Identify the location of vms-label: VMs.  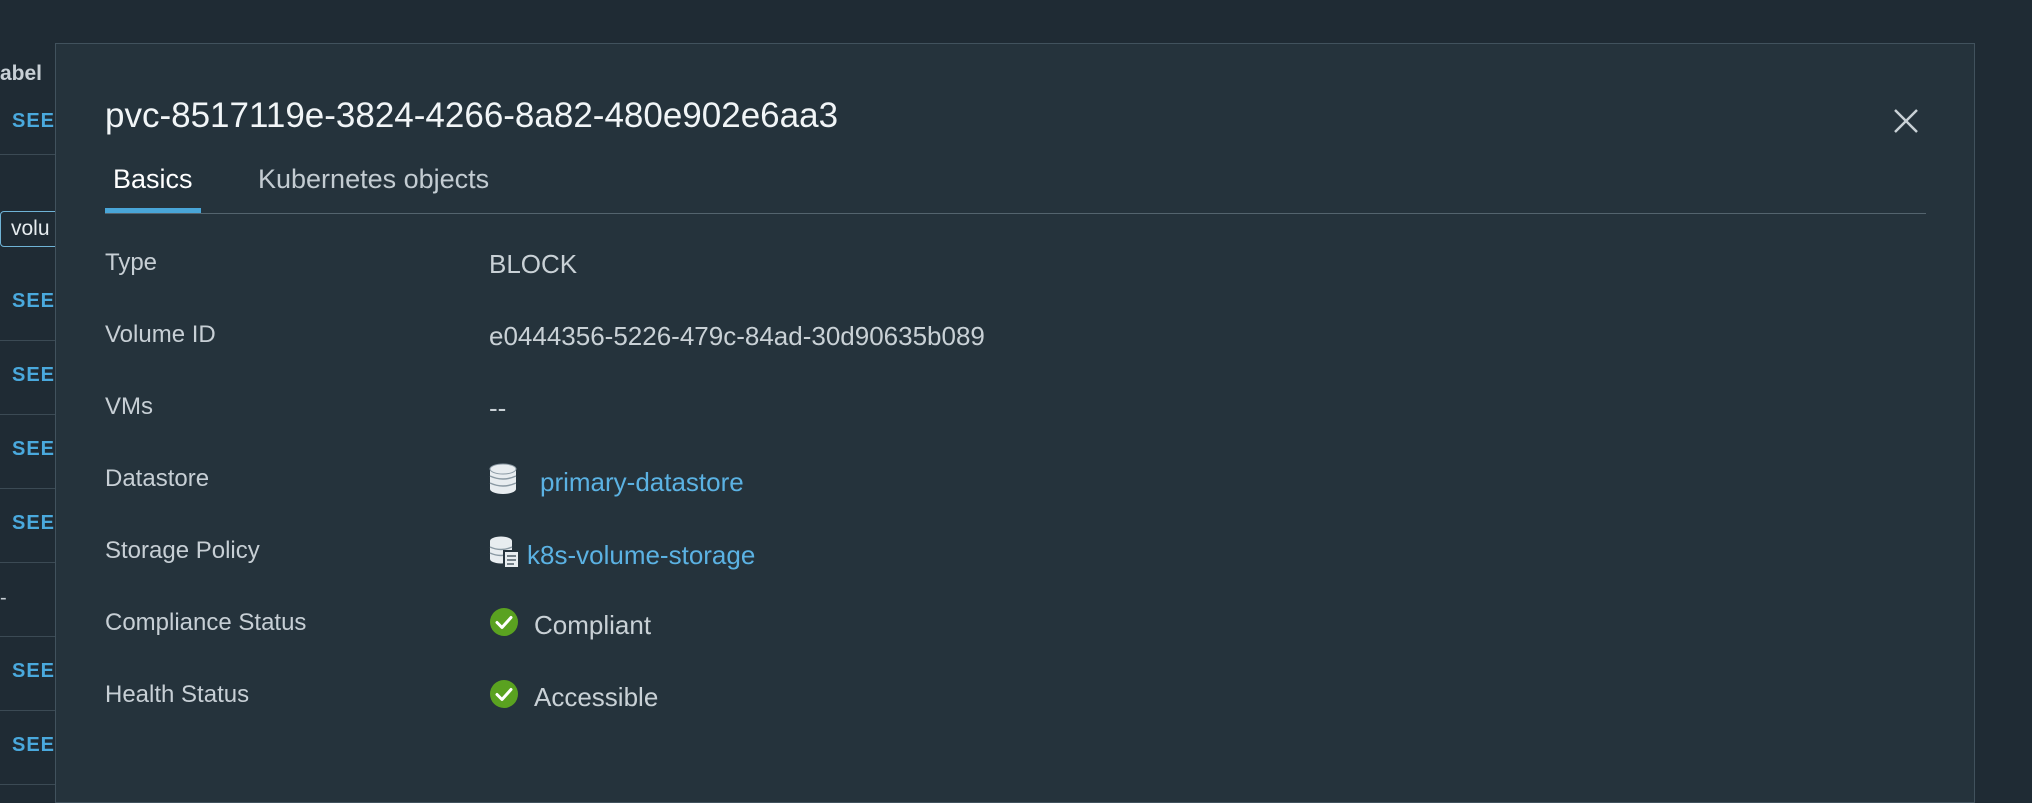
(129, 406).